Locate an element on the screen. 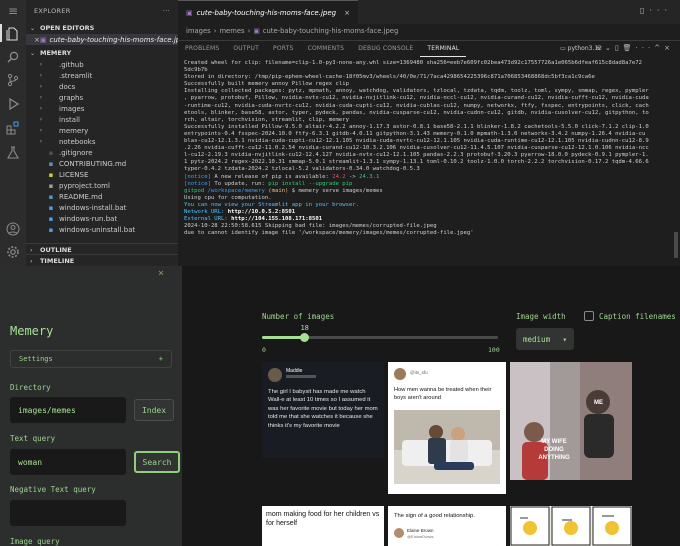 Image resolution: width=680 pixels, height=546 pixels. add-terminal-icon: +⌄ is located at coordinates (605, 48).